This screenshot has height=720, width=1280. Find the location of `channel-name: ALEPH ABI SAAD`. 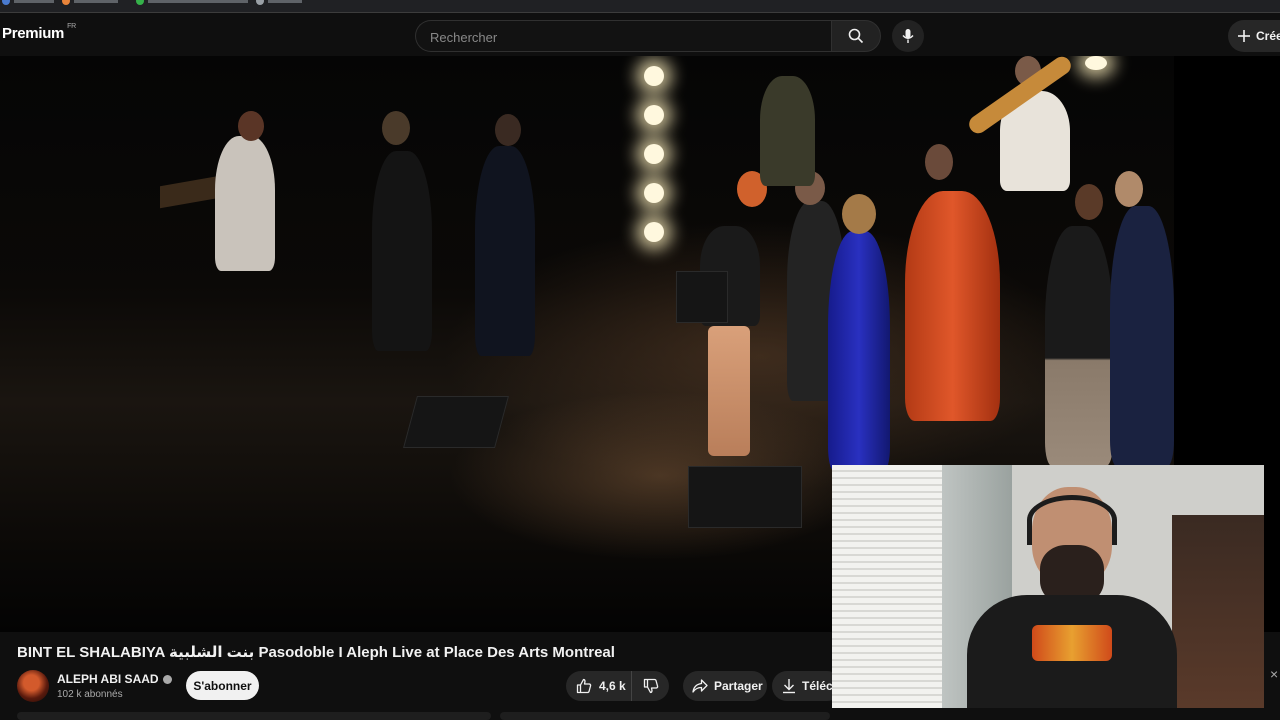

channel-name: ALEPH ABI SAAD is located at coordinates (114, 679).